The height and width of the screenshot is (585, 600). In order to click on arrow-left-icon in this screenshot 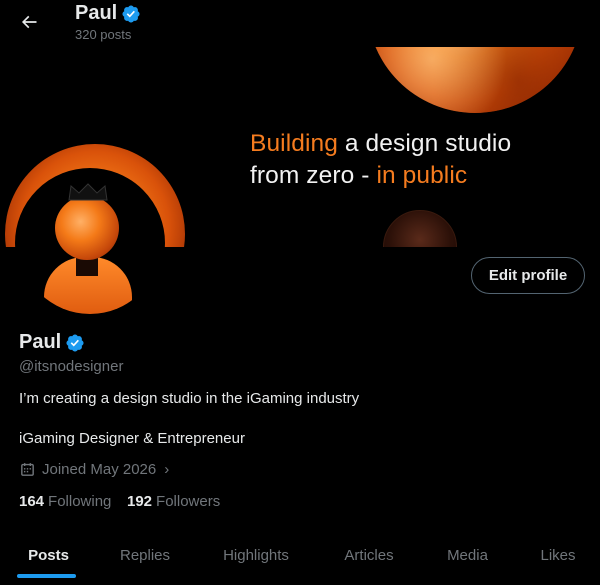, I will do `click(29, 22)`.